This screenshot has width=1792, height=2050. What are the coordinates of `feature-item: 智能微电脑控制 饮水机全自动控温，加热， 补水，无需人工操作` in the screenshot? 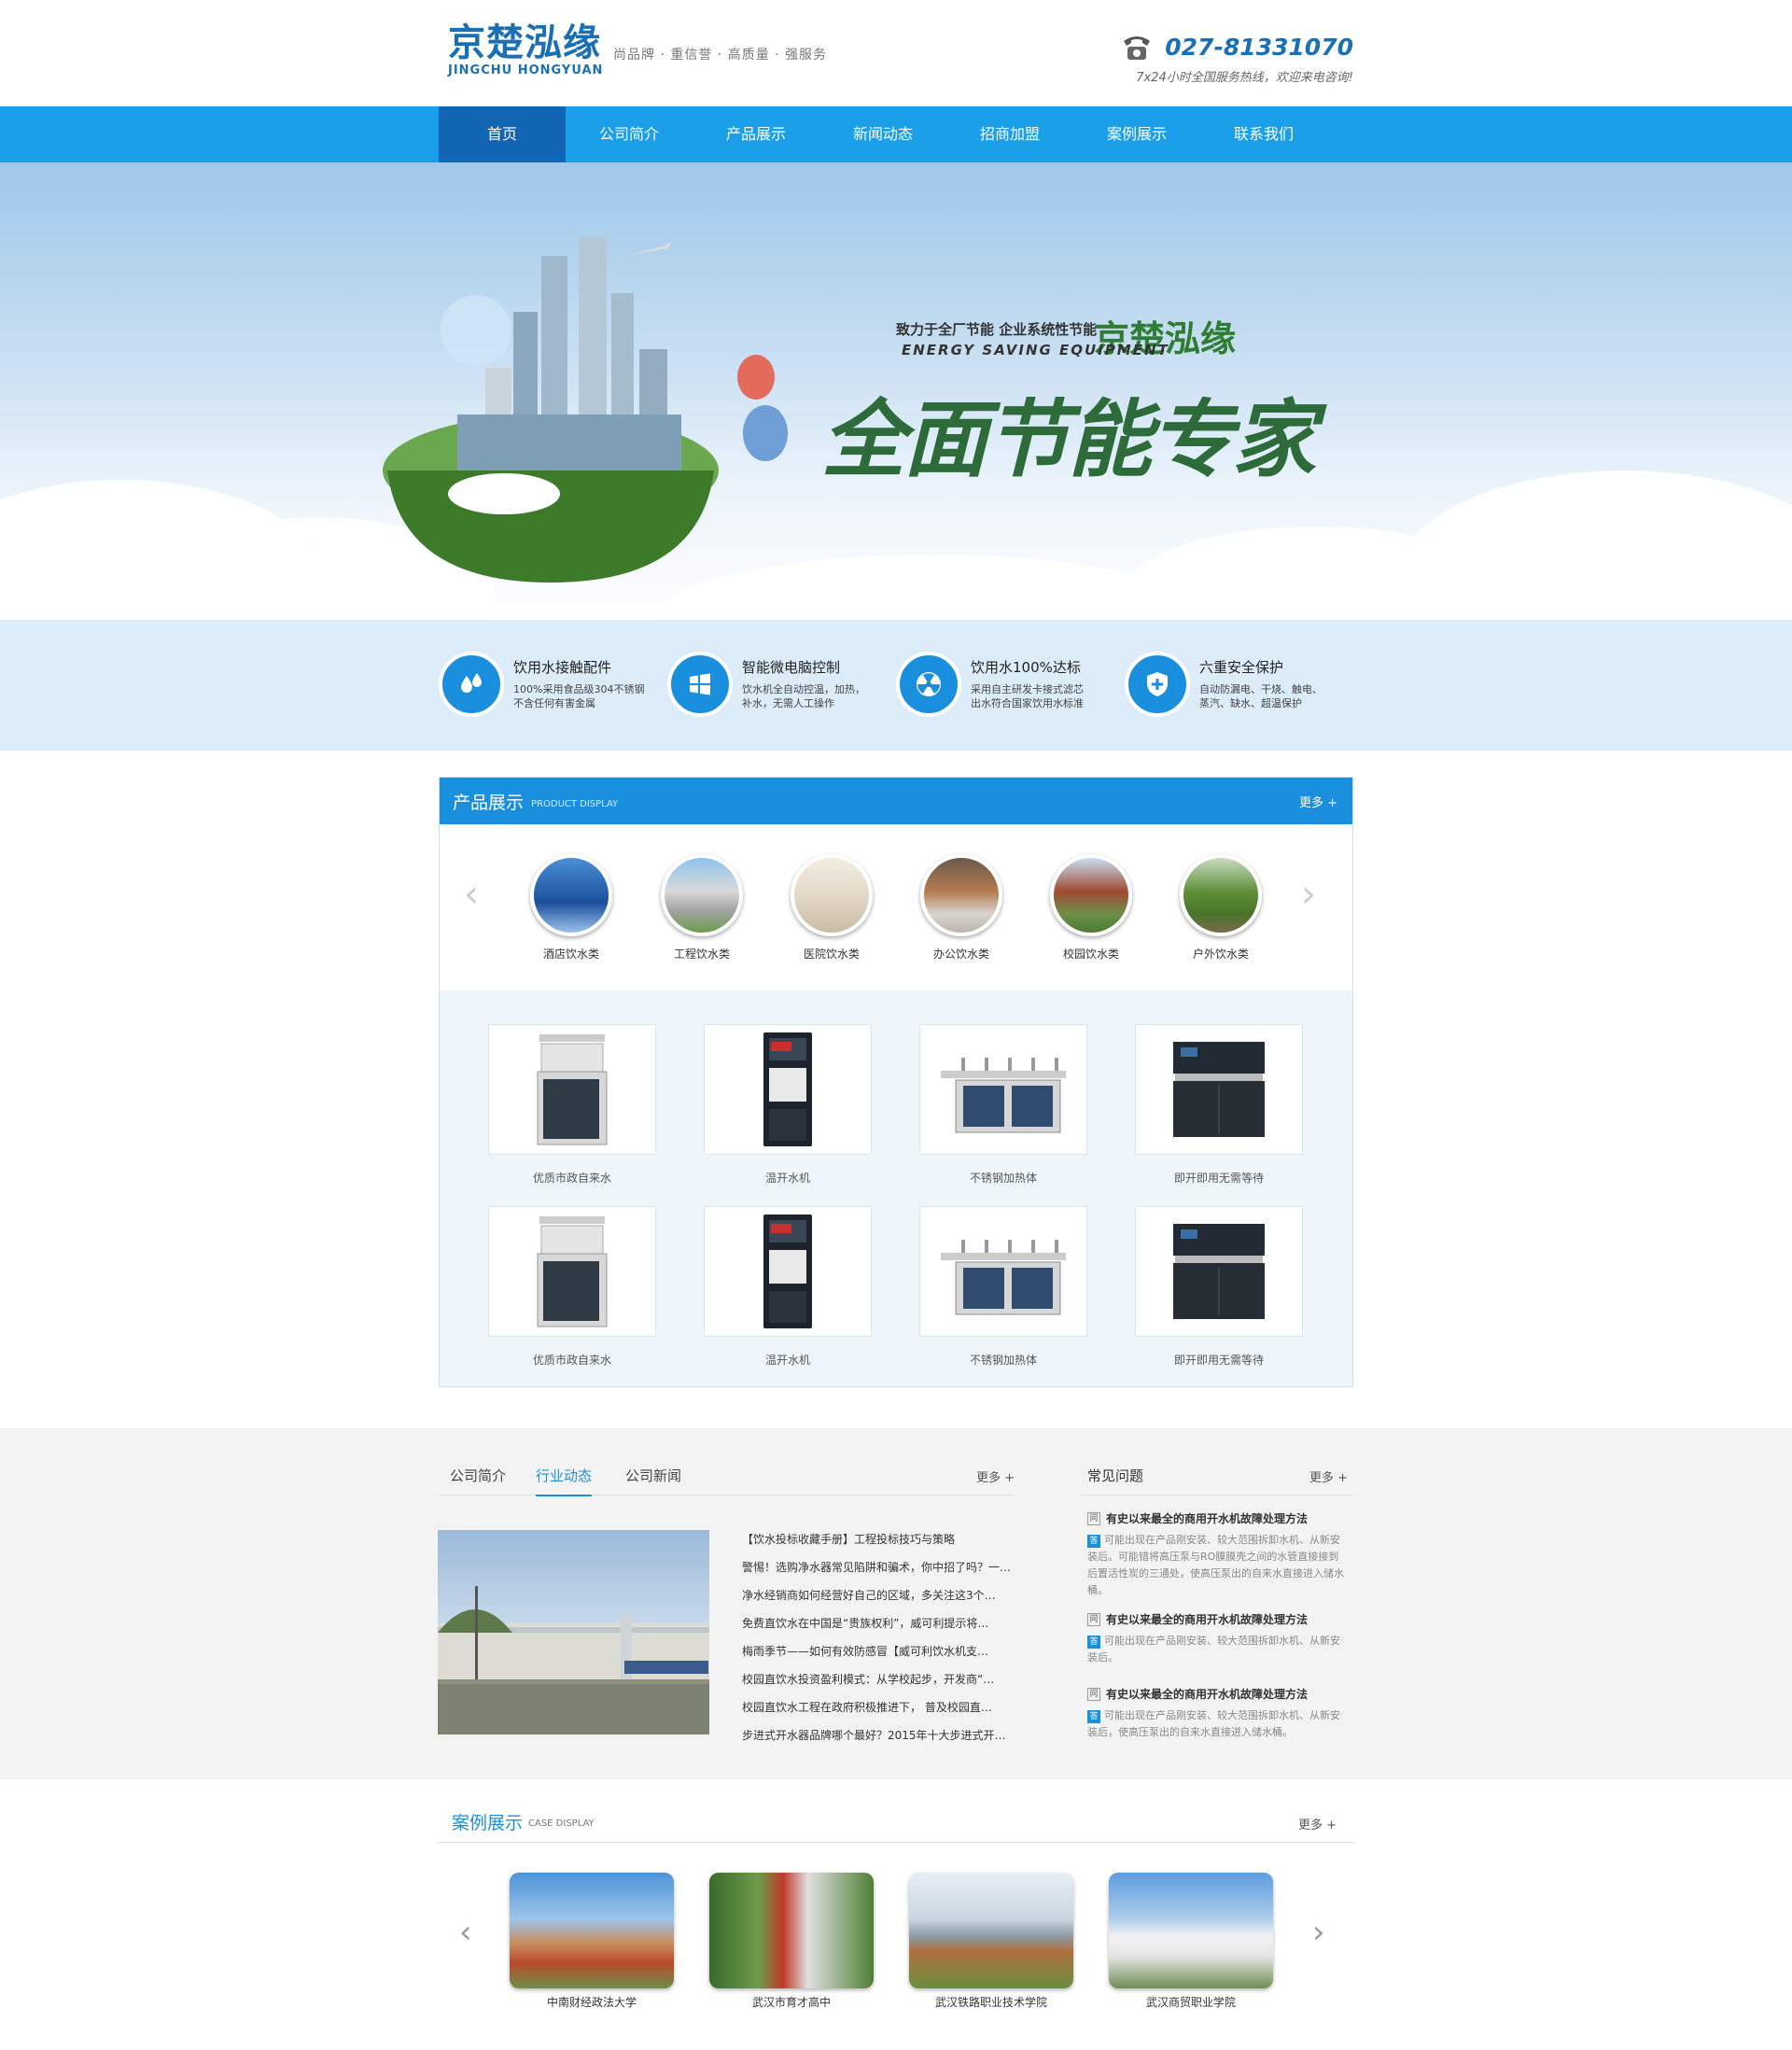 It's located at (781, 684).